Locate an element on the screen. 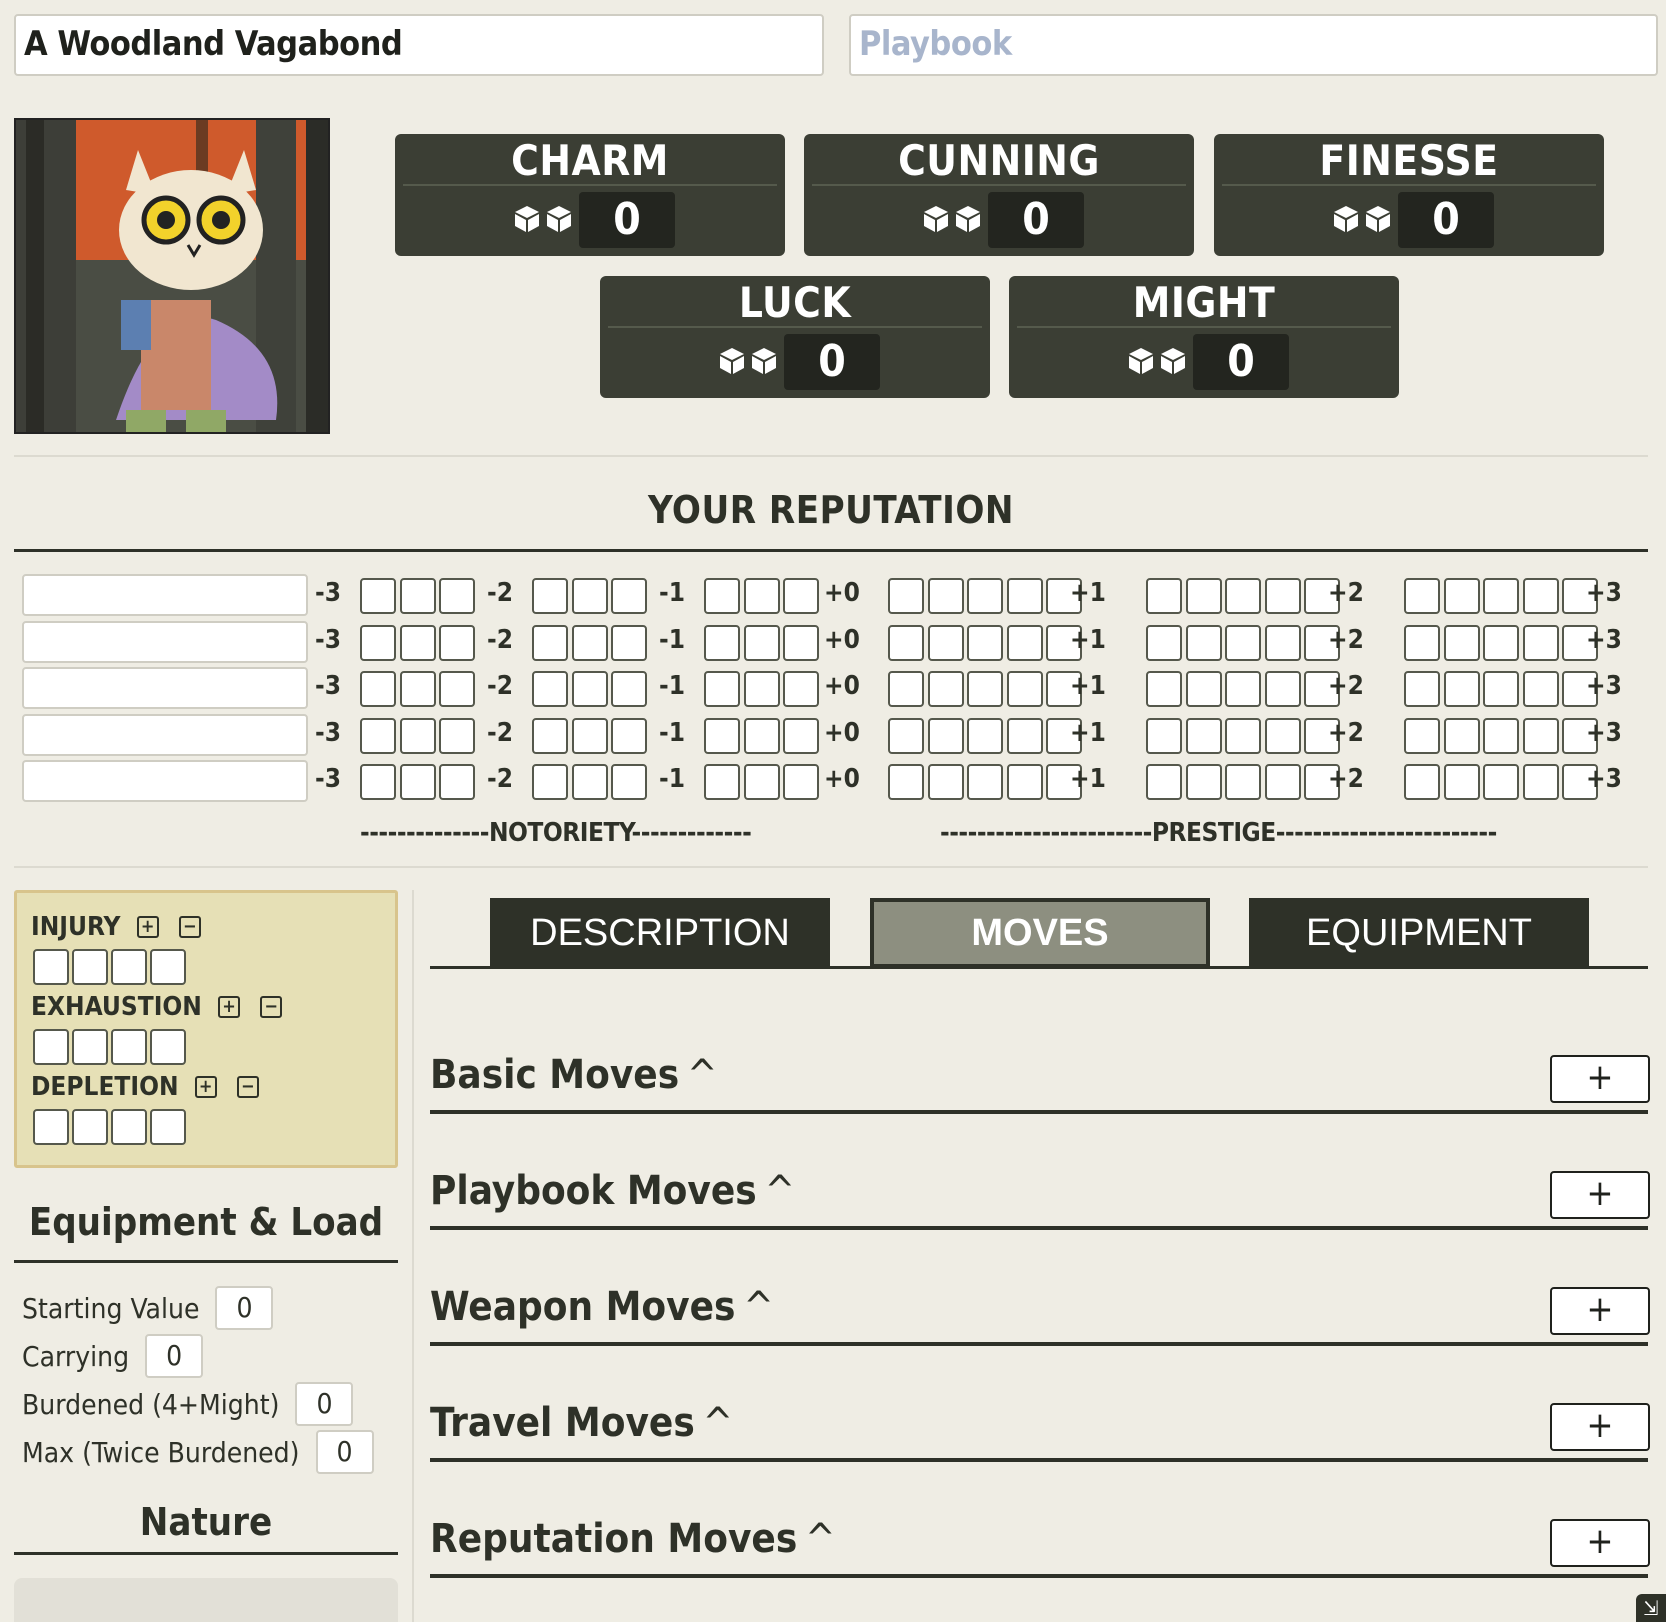 This screenshot has width=1666, height=1622. tab-description: DESCRIPTION is located at coordinates (660, 933).